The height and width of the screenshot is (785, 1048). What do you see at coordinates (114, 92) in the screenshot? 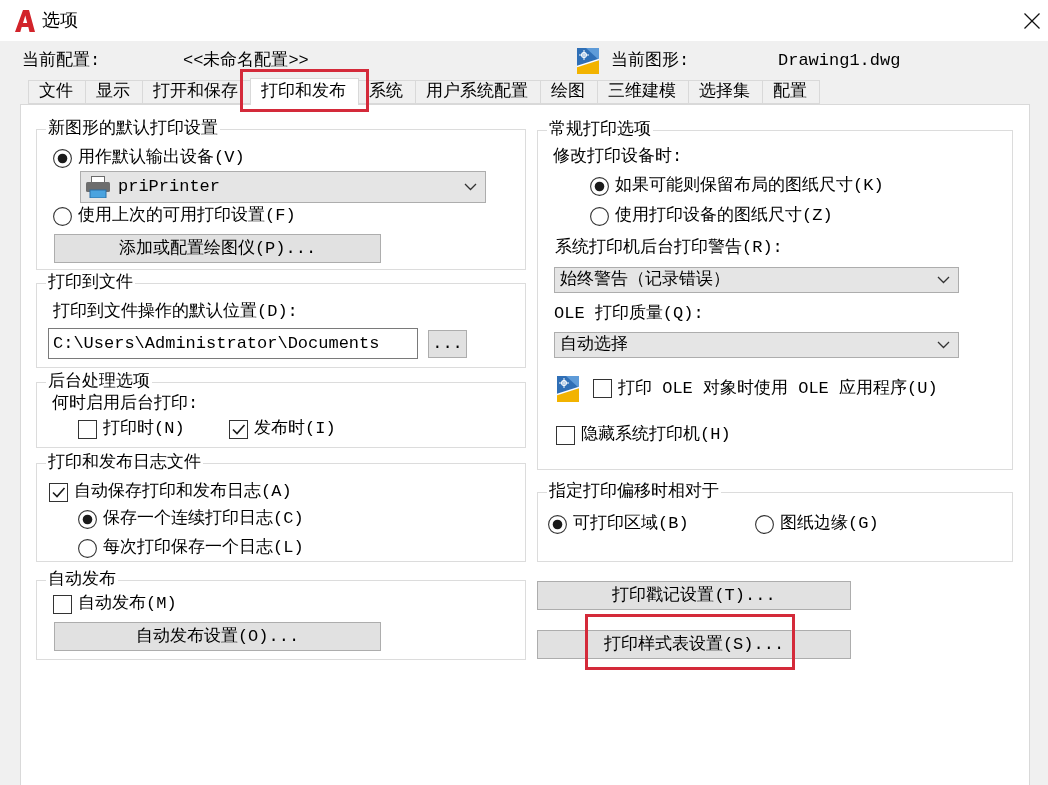
I see `tab: 显示` at bounding box center [114, 92].